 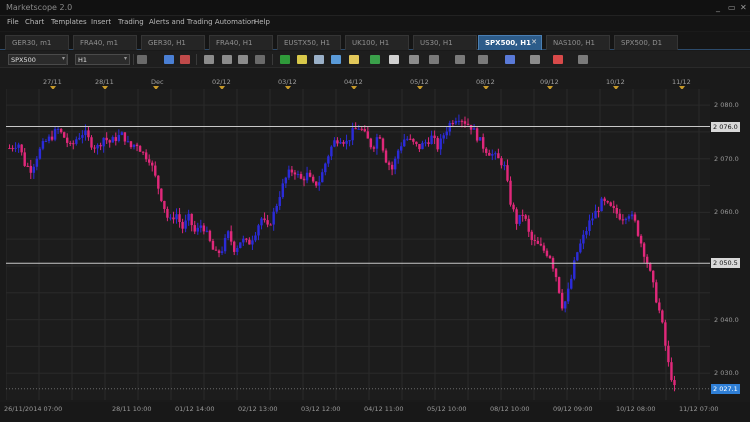 What do you see at coordinates (209, 59) in the screenshot?
I see `crosshair-icon` at bounding box center [209, 59].